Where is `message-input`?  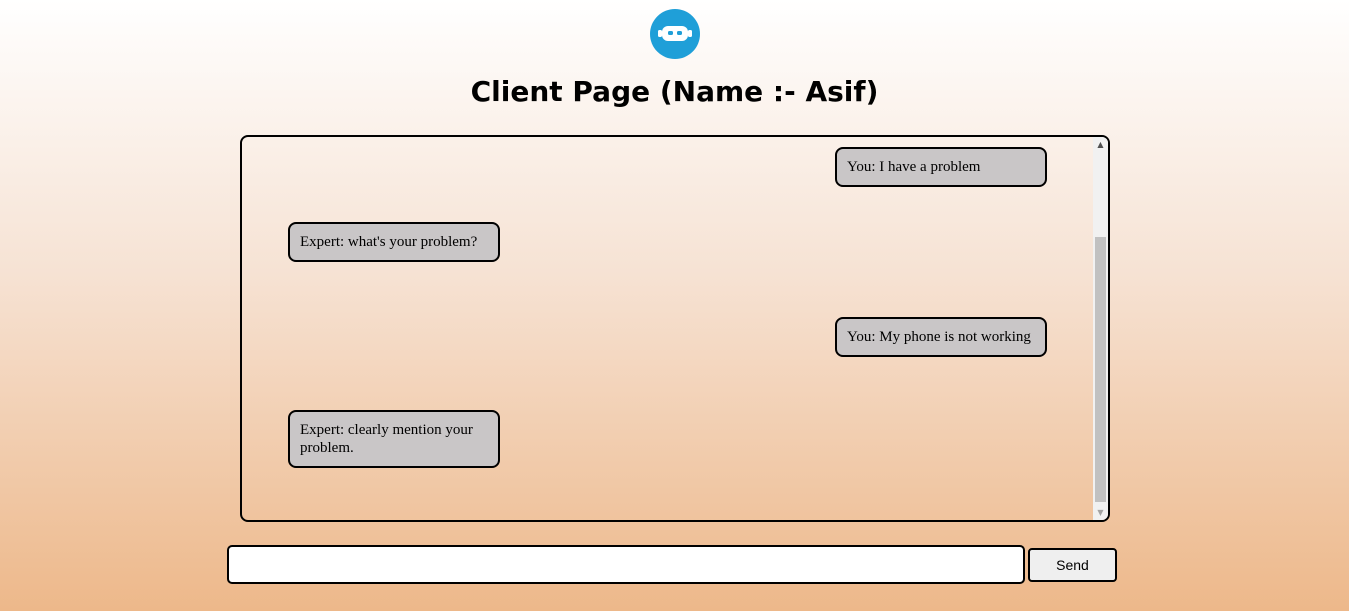
message-input is located at coordinates (626, 564).